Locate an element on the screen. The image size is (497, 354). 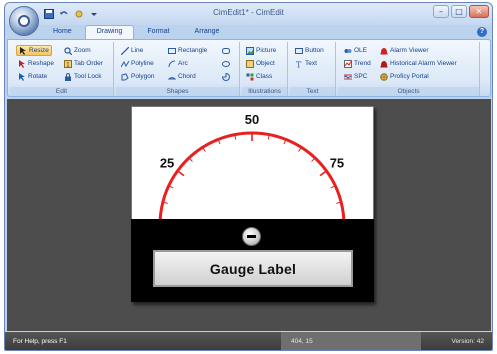
tab-home: Home is located at coordinates (62, 32).